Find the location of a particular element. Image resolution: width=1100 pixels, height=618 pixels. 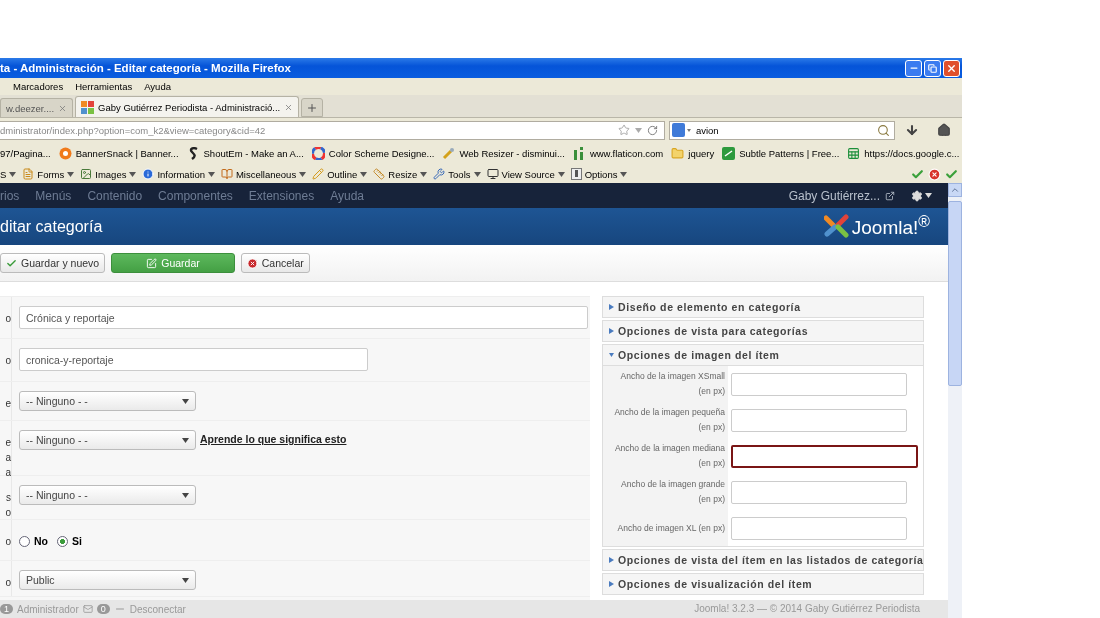

new-tab-button is located at coordinates (312, 107).